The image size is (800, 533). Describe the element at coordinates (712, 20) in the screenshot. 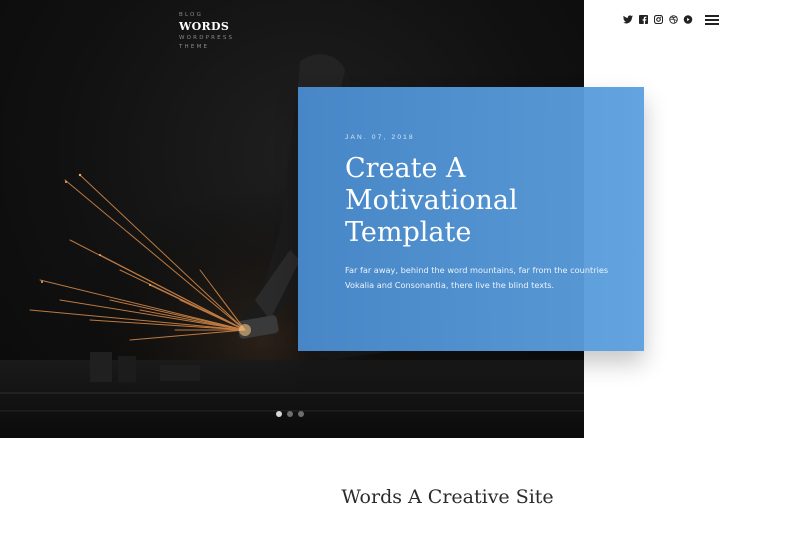

I see `hamburger-menu-icon` at that location.